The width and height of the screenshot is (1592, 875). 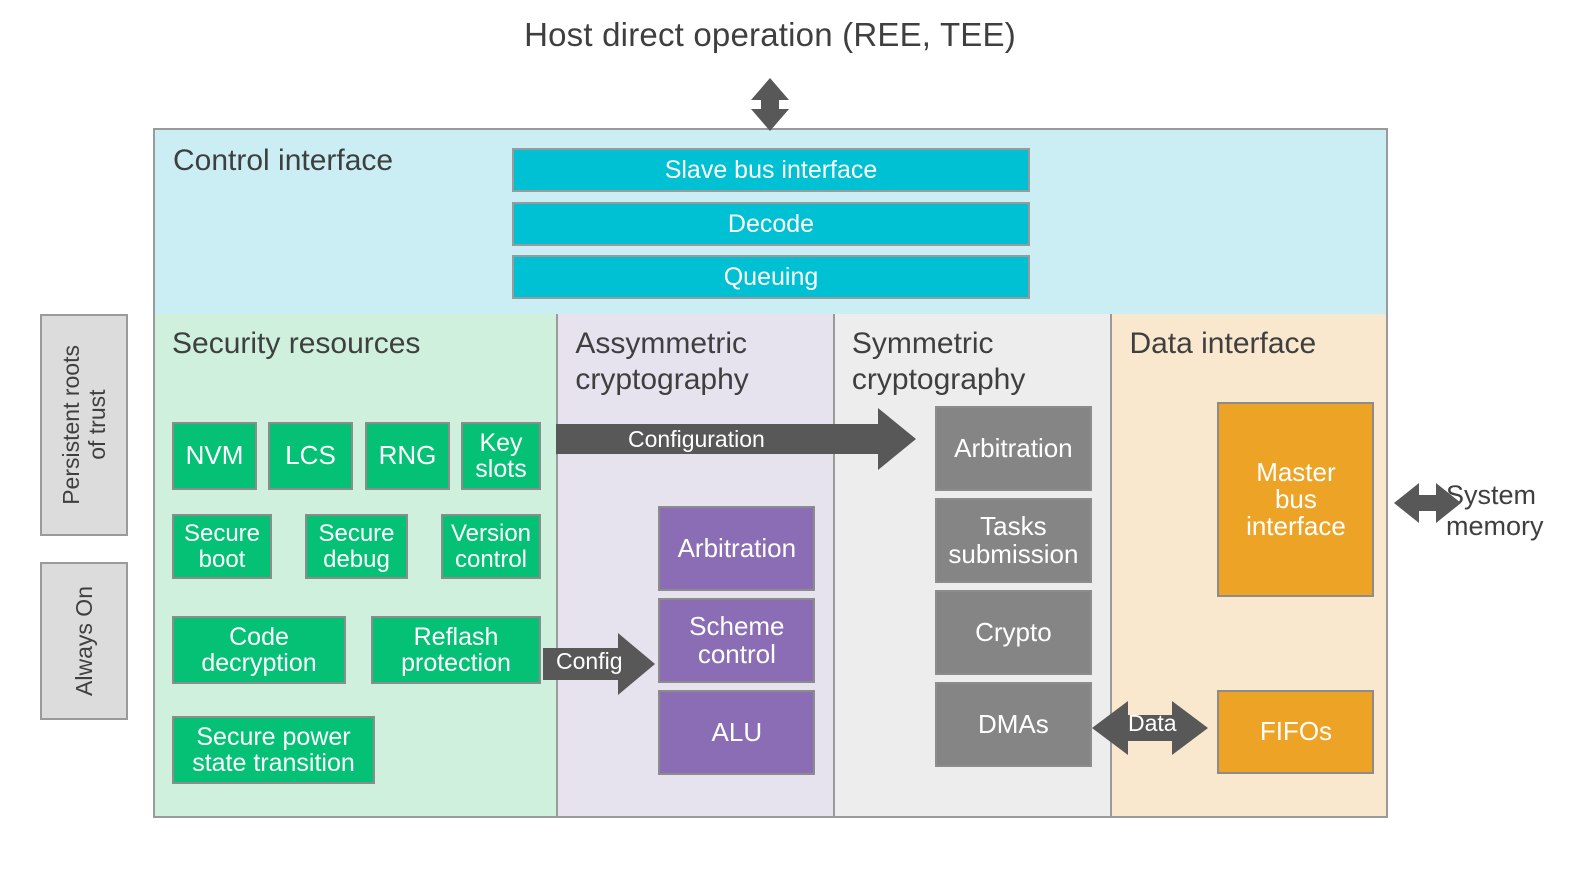 I want to click on persistent-roots-text: Persistent roots of trust, so click(x=84, y=425).